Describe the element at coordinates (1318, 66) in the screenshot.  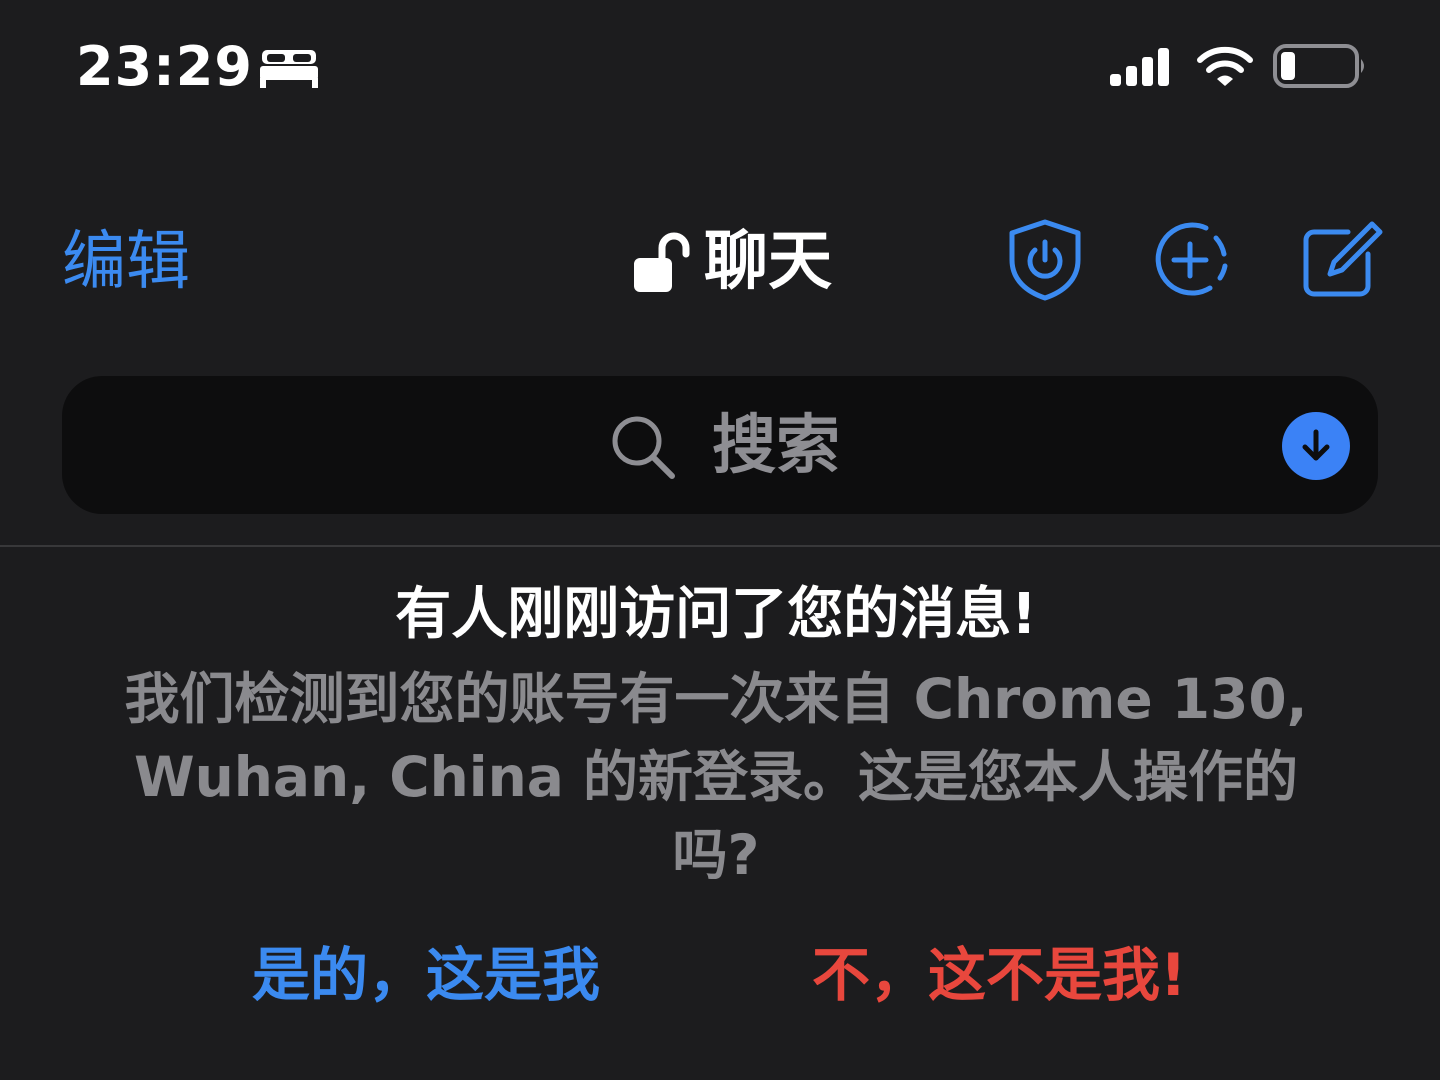
I see `battery-low-icon` at that location.